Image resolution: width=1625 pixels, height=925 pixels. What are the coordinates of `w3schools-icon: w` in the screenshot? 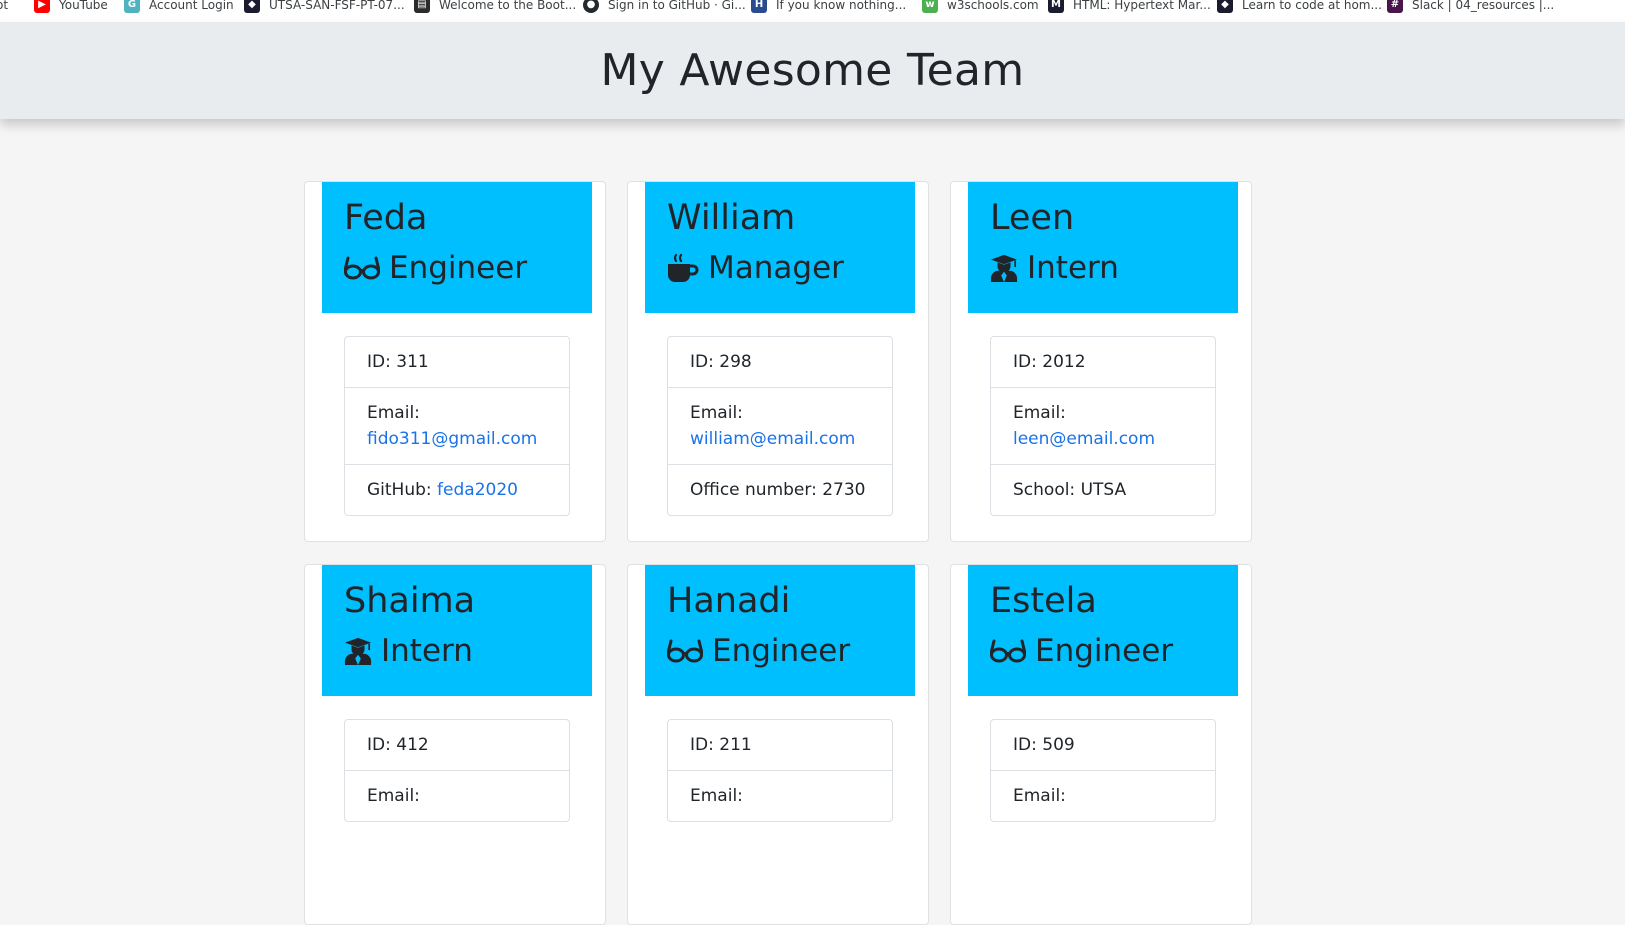 It's located at (930, 6).